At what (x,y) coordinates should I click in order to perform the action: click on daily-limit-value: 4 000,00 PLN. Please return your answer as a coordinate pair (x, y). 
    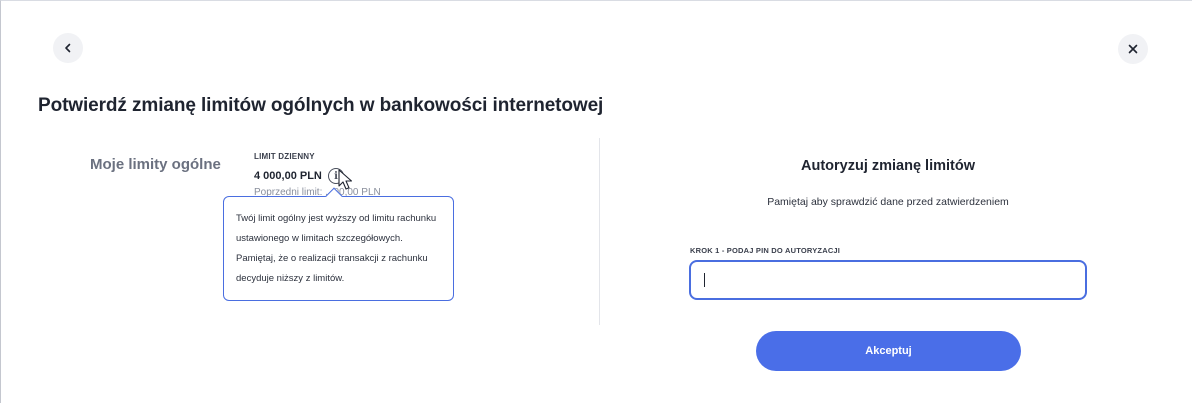
    Looking at the image, I should click on (288, 176).